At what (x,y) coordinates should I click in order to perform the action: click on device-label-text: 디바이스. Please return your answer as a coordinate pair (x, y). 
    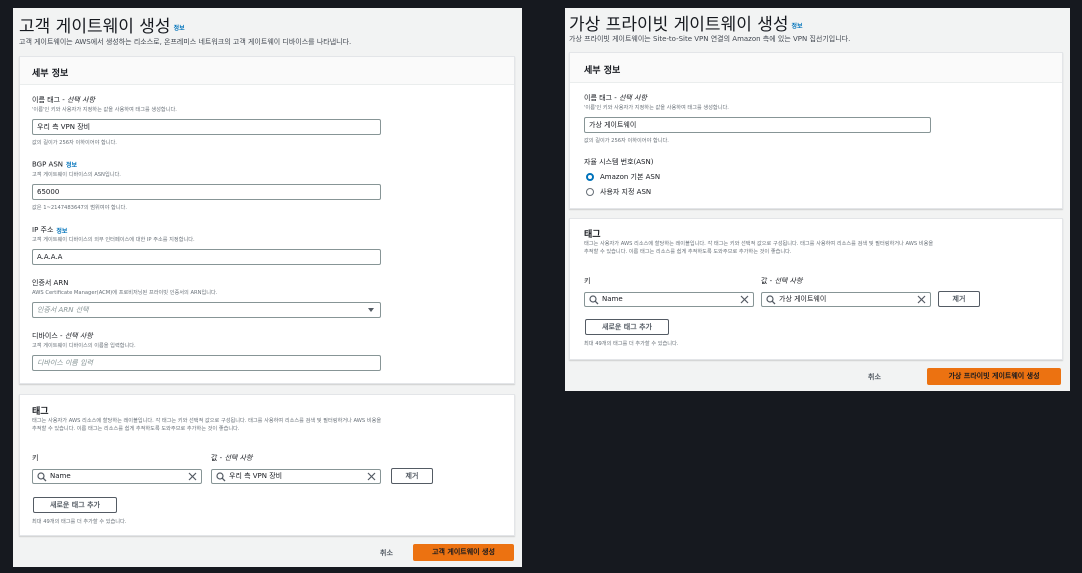
    Looking at the image, I should click on (45, 336).